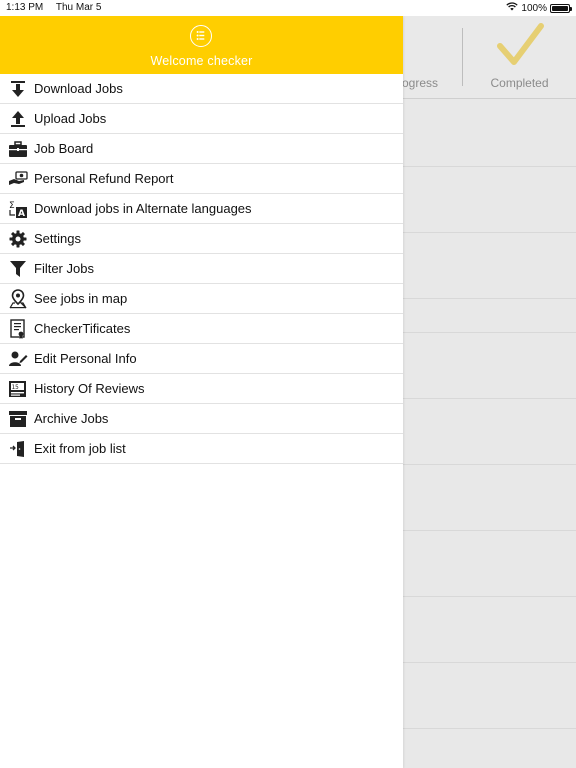 This screenshot has width=576, height=768. Describe the element at coordinates (201, 359) in the screenshot. I see `menu-item-edit-personal-info: Edit Personal Info` at that location.